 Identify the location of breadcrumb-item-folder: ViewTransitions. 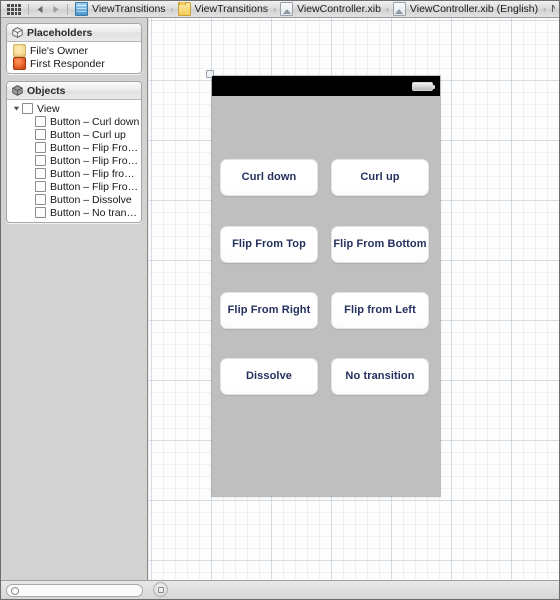
(223, 9).